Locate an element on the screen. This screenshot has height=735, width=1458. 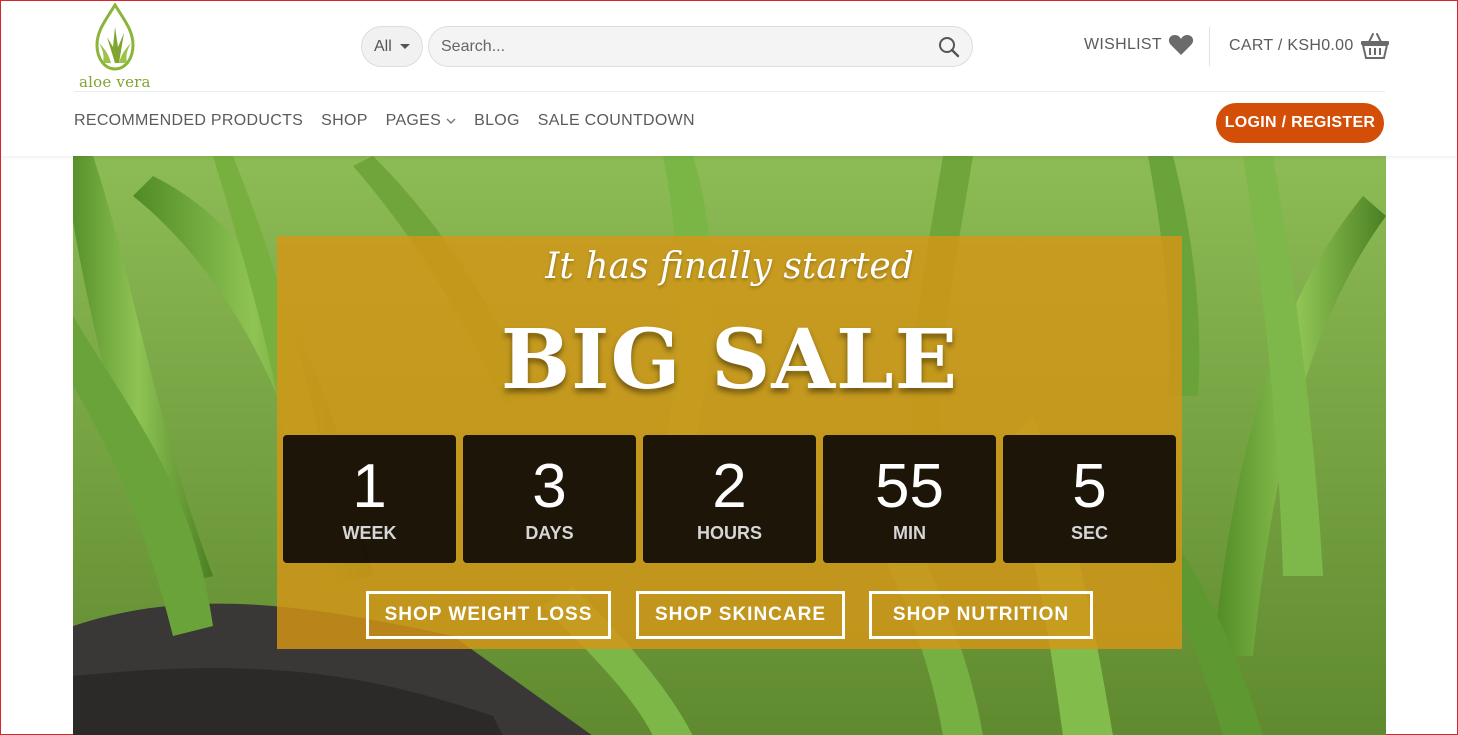
countdown-week: 1 WEEK is located at coordinates (369, 499).